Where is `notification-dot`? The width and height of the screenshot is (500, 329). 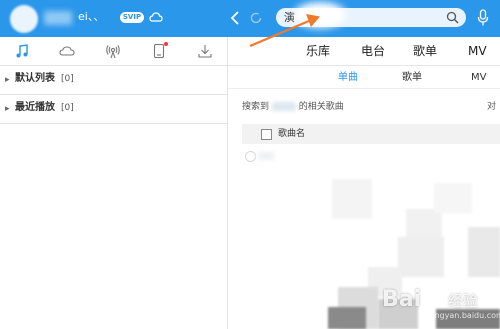 notification-dot is located at coordinates (166, 44).